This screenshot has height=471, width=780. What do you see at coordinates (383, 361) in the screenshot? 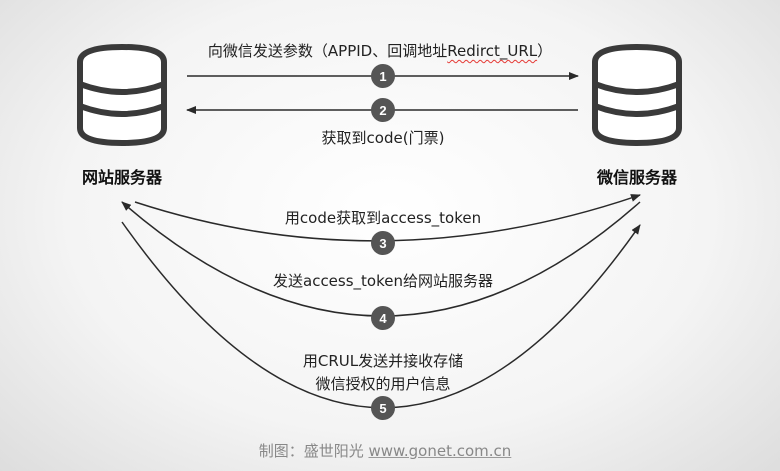
I see `step-5-text-line1: 用CRUL发送并接收存储` at bounding box center [383, 361].